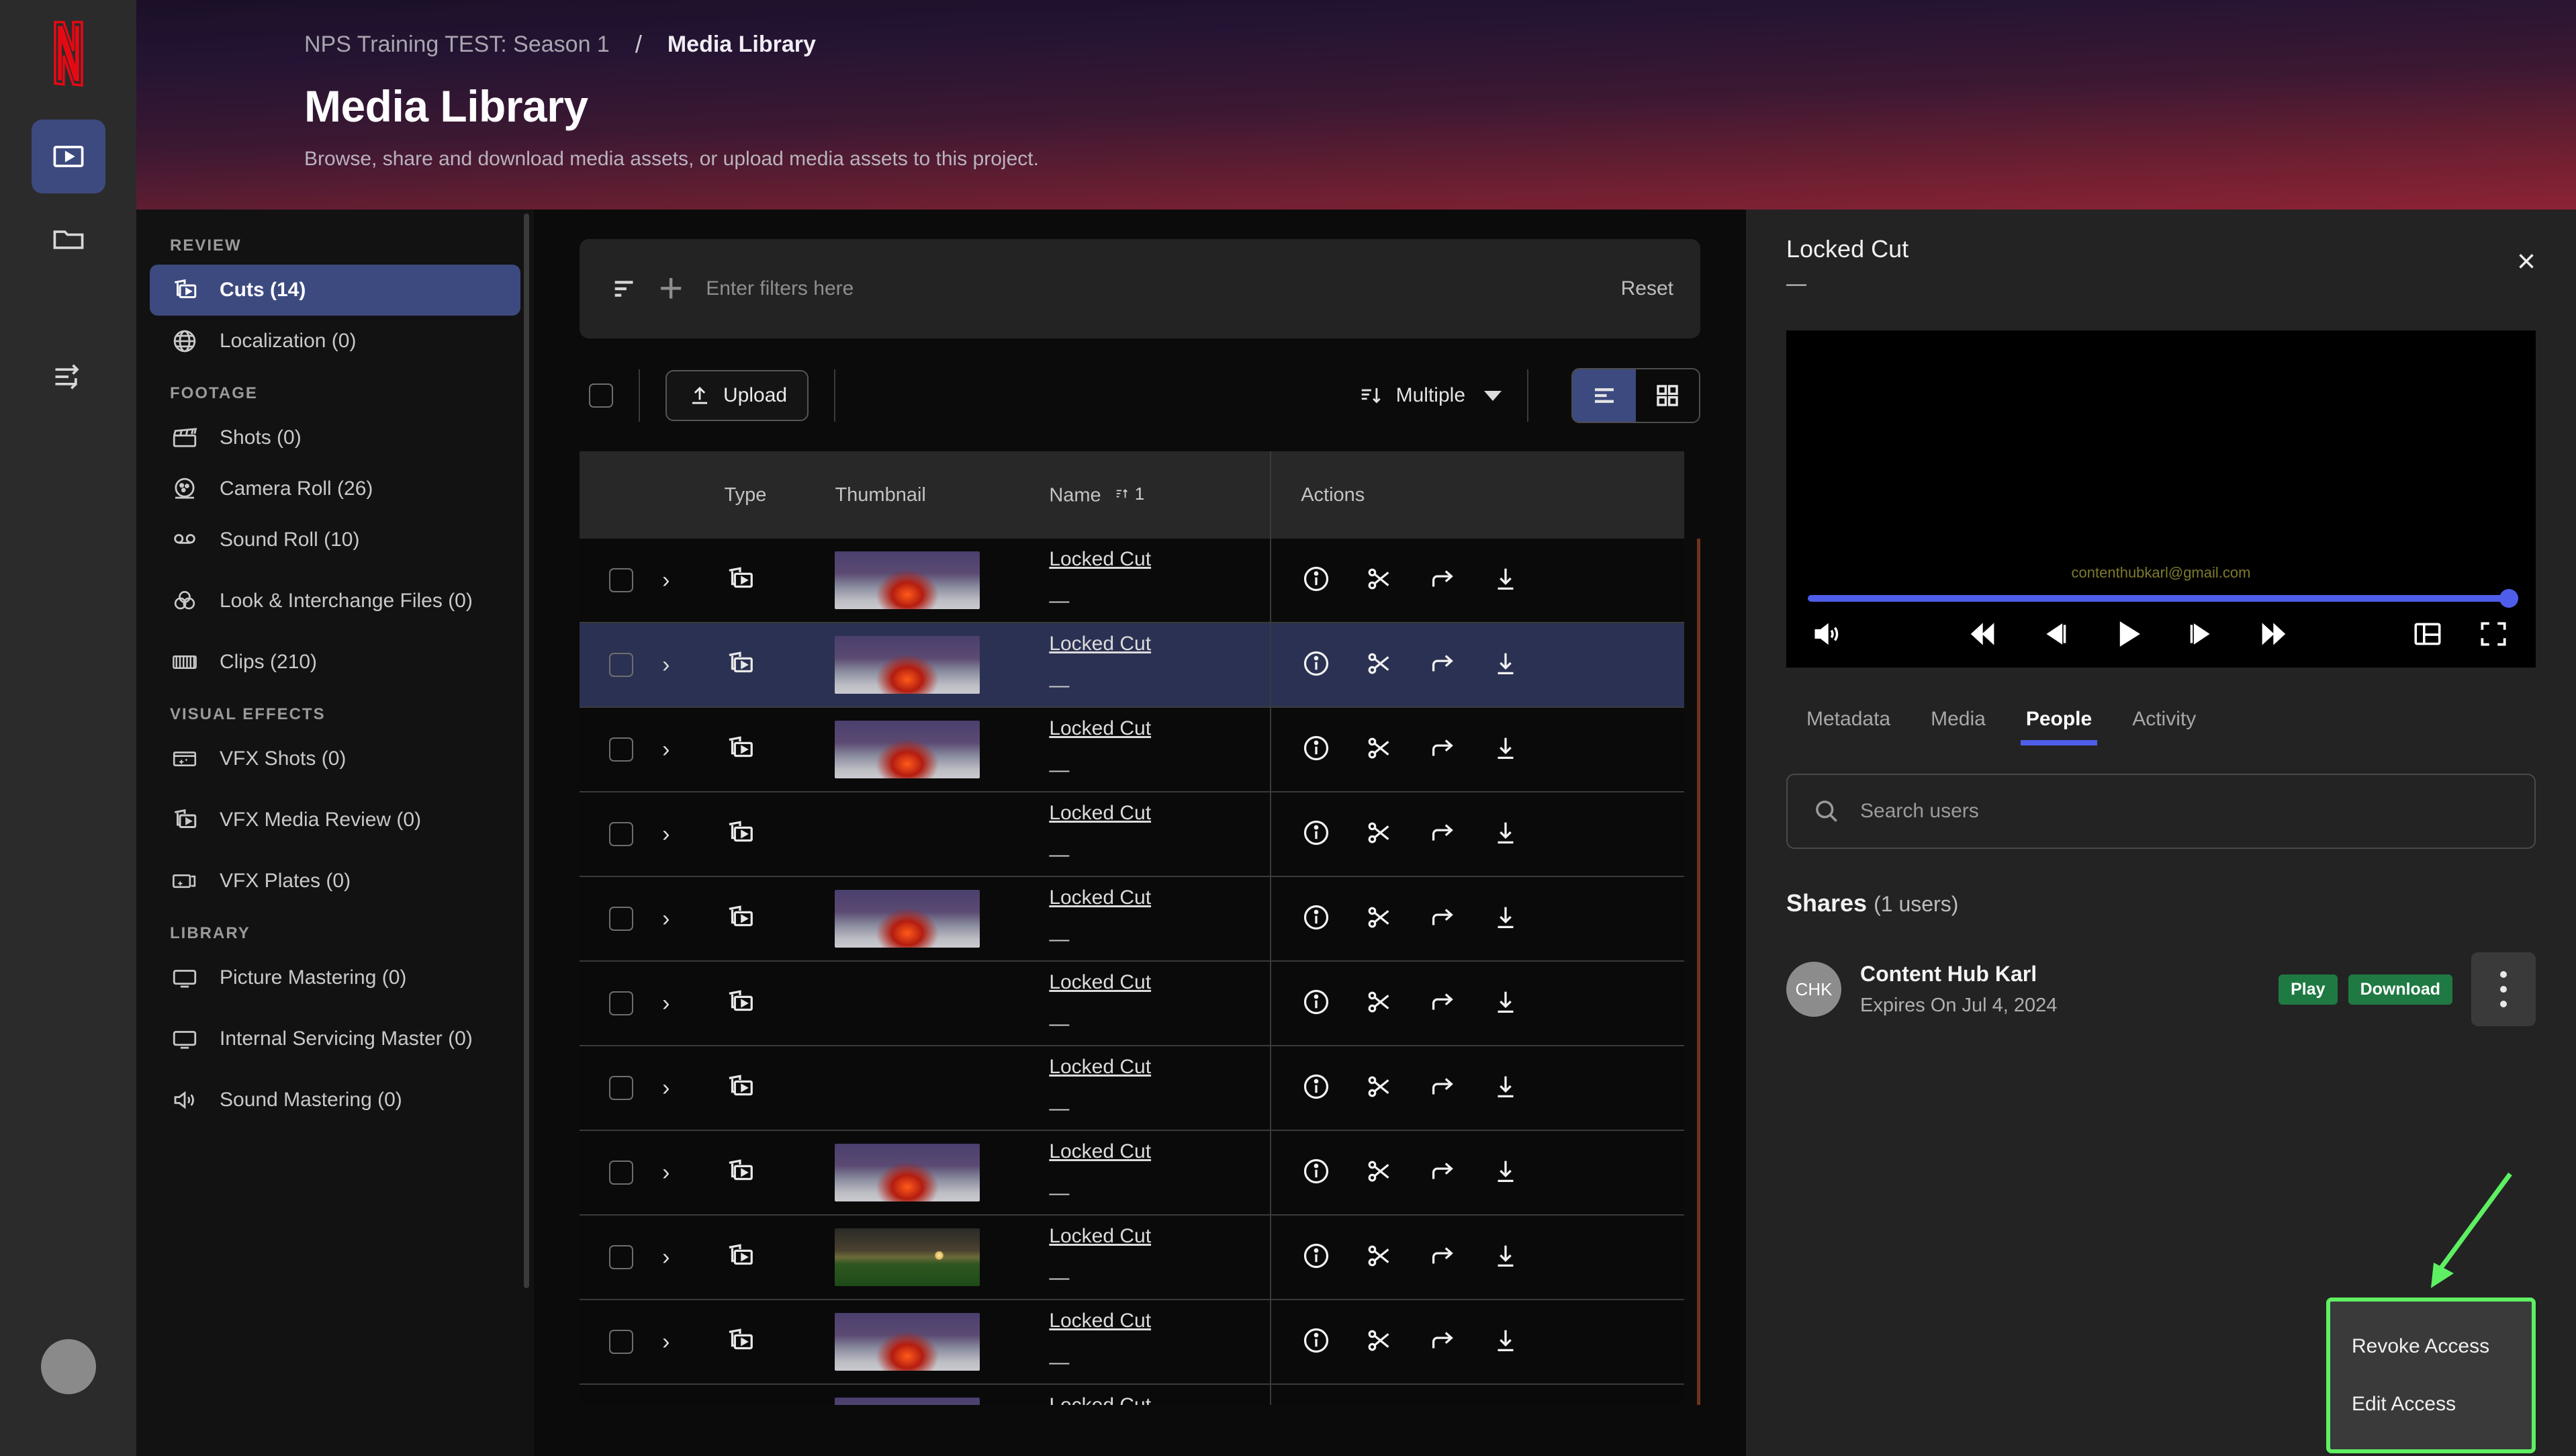  What do you see at coordinates (335, 438) in the screenshot?
I see `sidebar-item-shots: Shots (0)` at bounding box center [335, 438].